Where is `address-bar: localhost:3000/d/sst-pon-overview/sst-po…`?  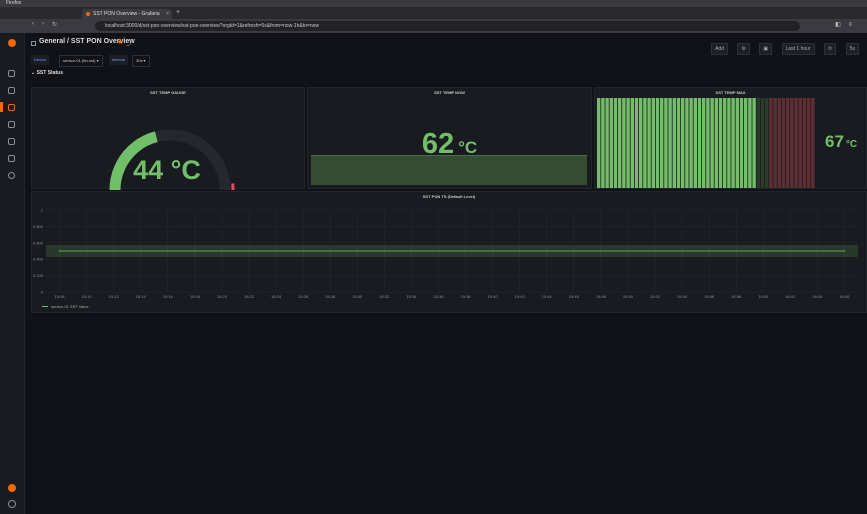
address-bar: localhost:3000/d/sst-pon-overview/sst-po… is located at coordinates (447, 26).